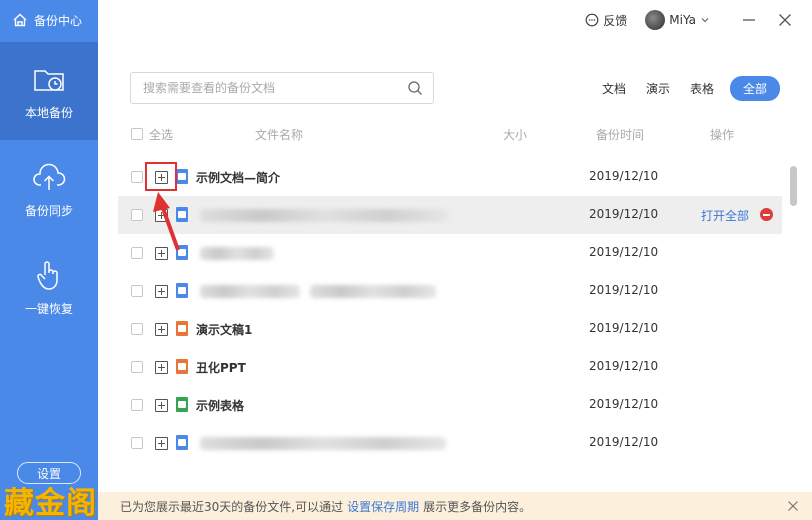  Describe the element at coordinates (592, 20) in the screenshot. I see `chat-bubble-icon` at that location.